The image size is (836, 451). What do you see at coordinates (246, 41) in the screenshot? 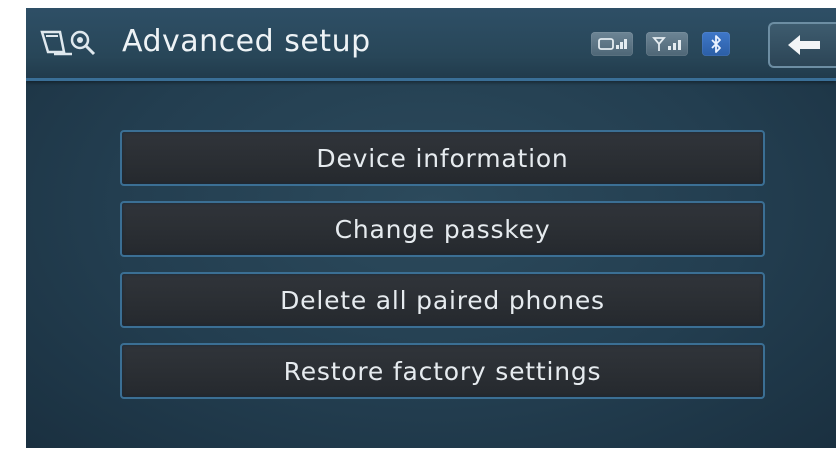
I see `page-title: Advanced setup` at bounding box center [246, 41].